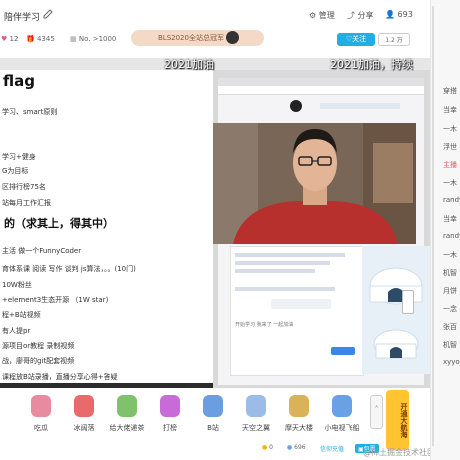  I want to click on gift-item-tv-ship: 小电视飞船, so click(342, 417).